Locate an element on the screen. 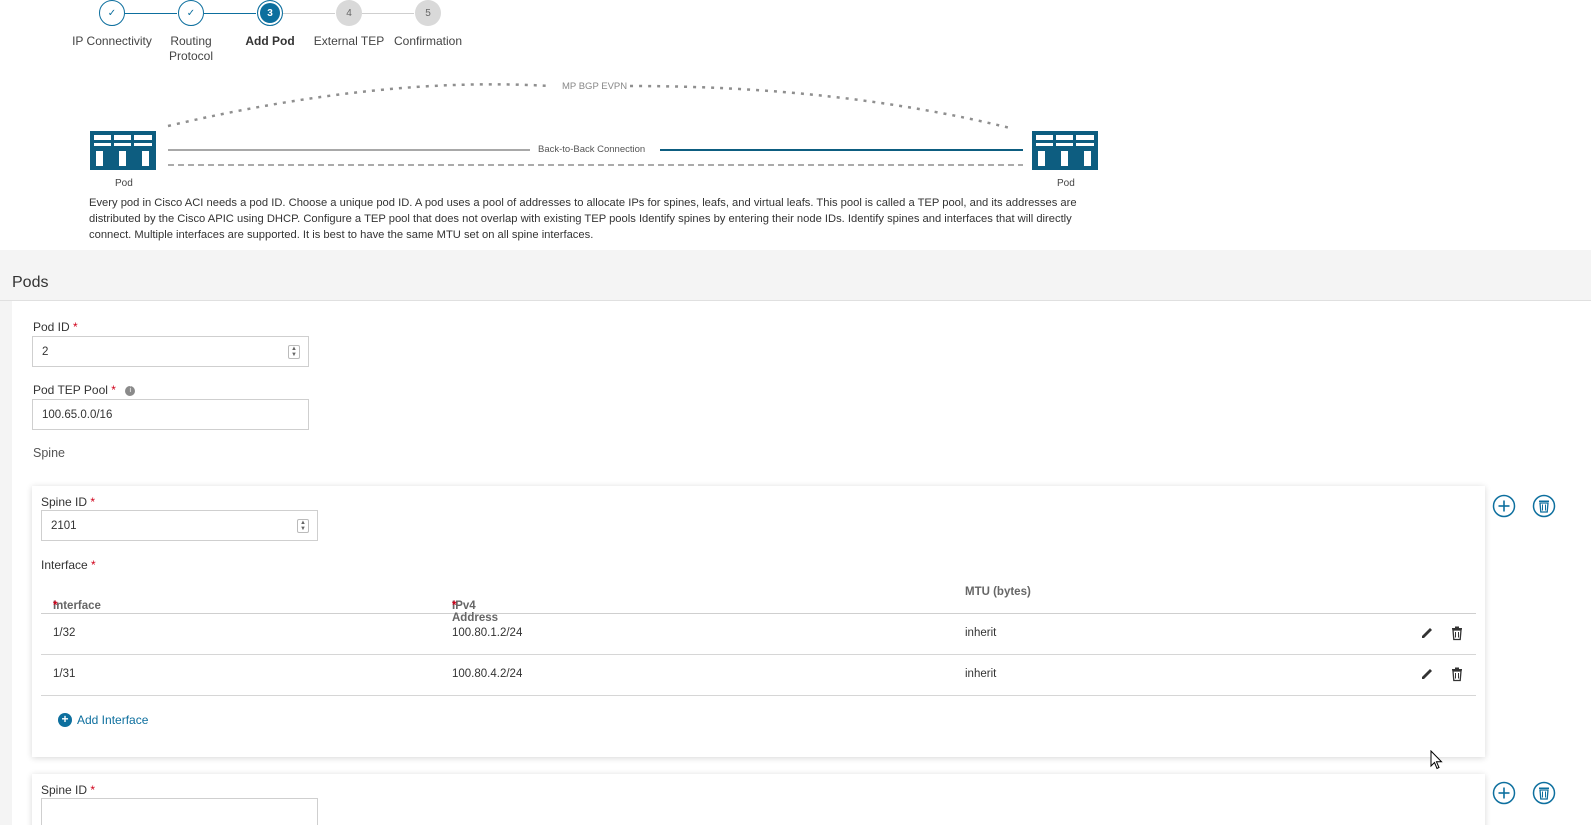 The image size is (1591, 825). spine-id-input is located at coordinates (179, 811).